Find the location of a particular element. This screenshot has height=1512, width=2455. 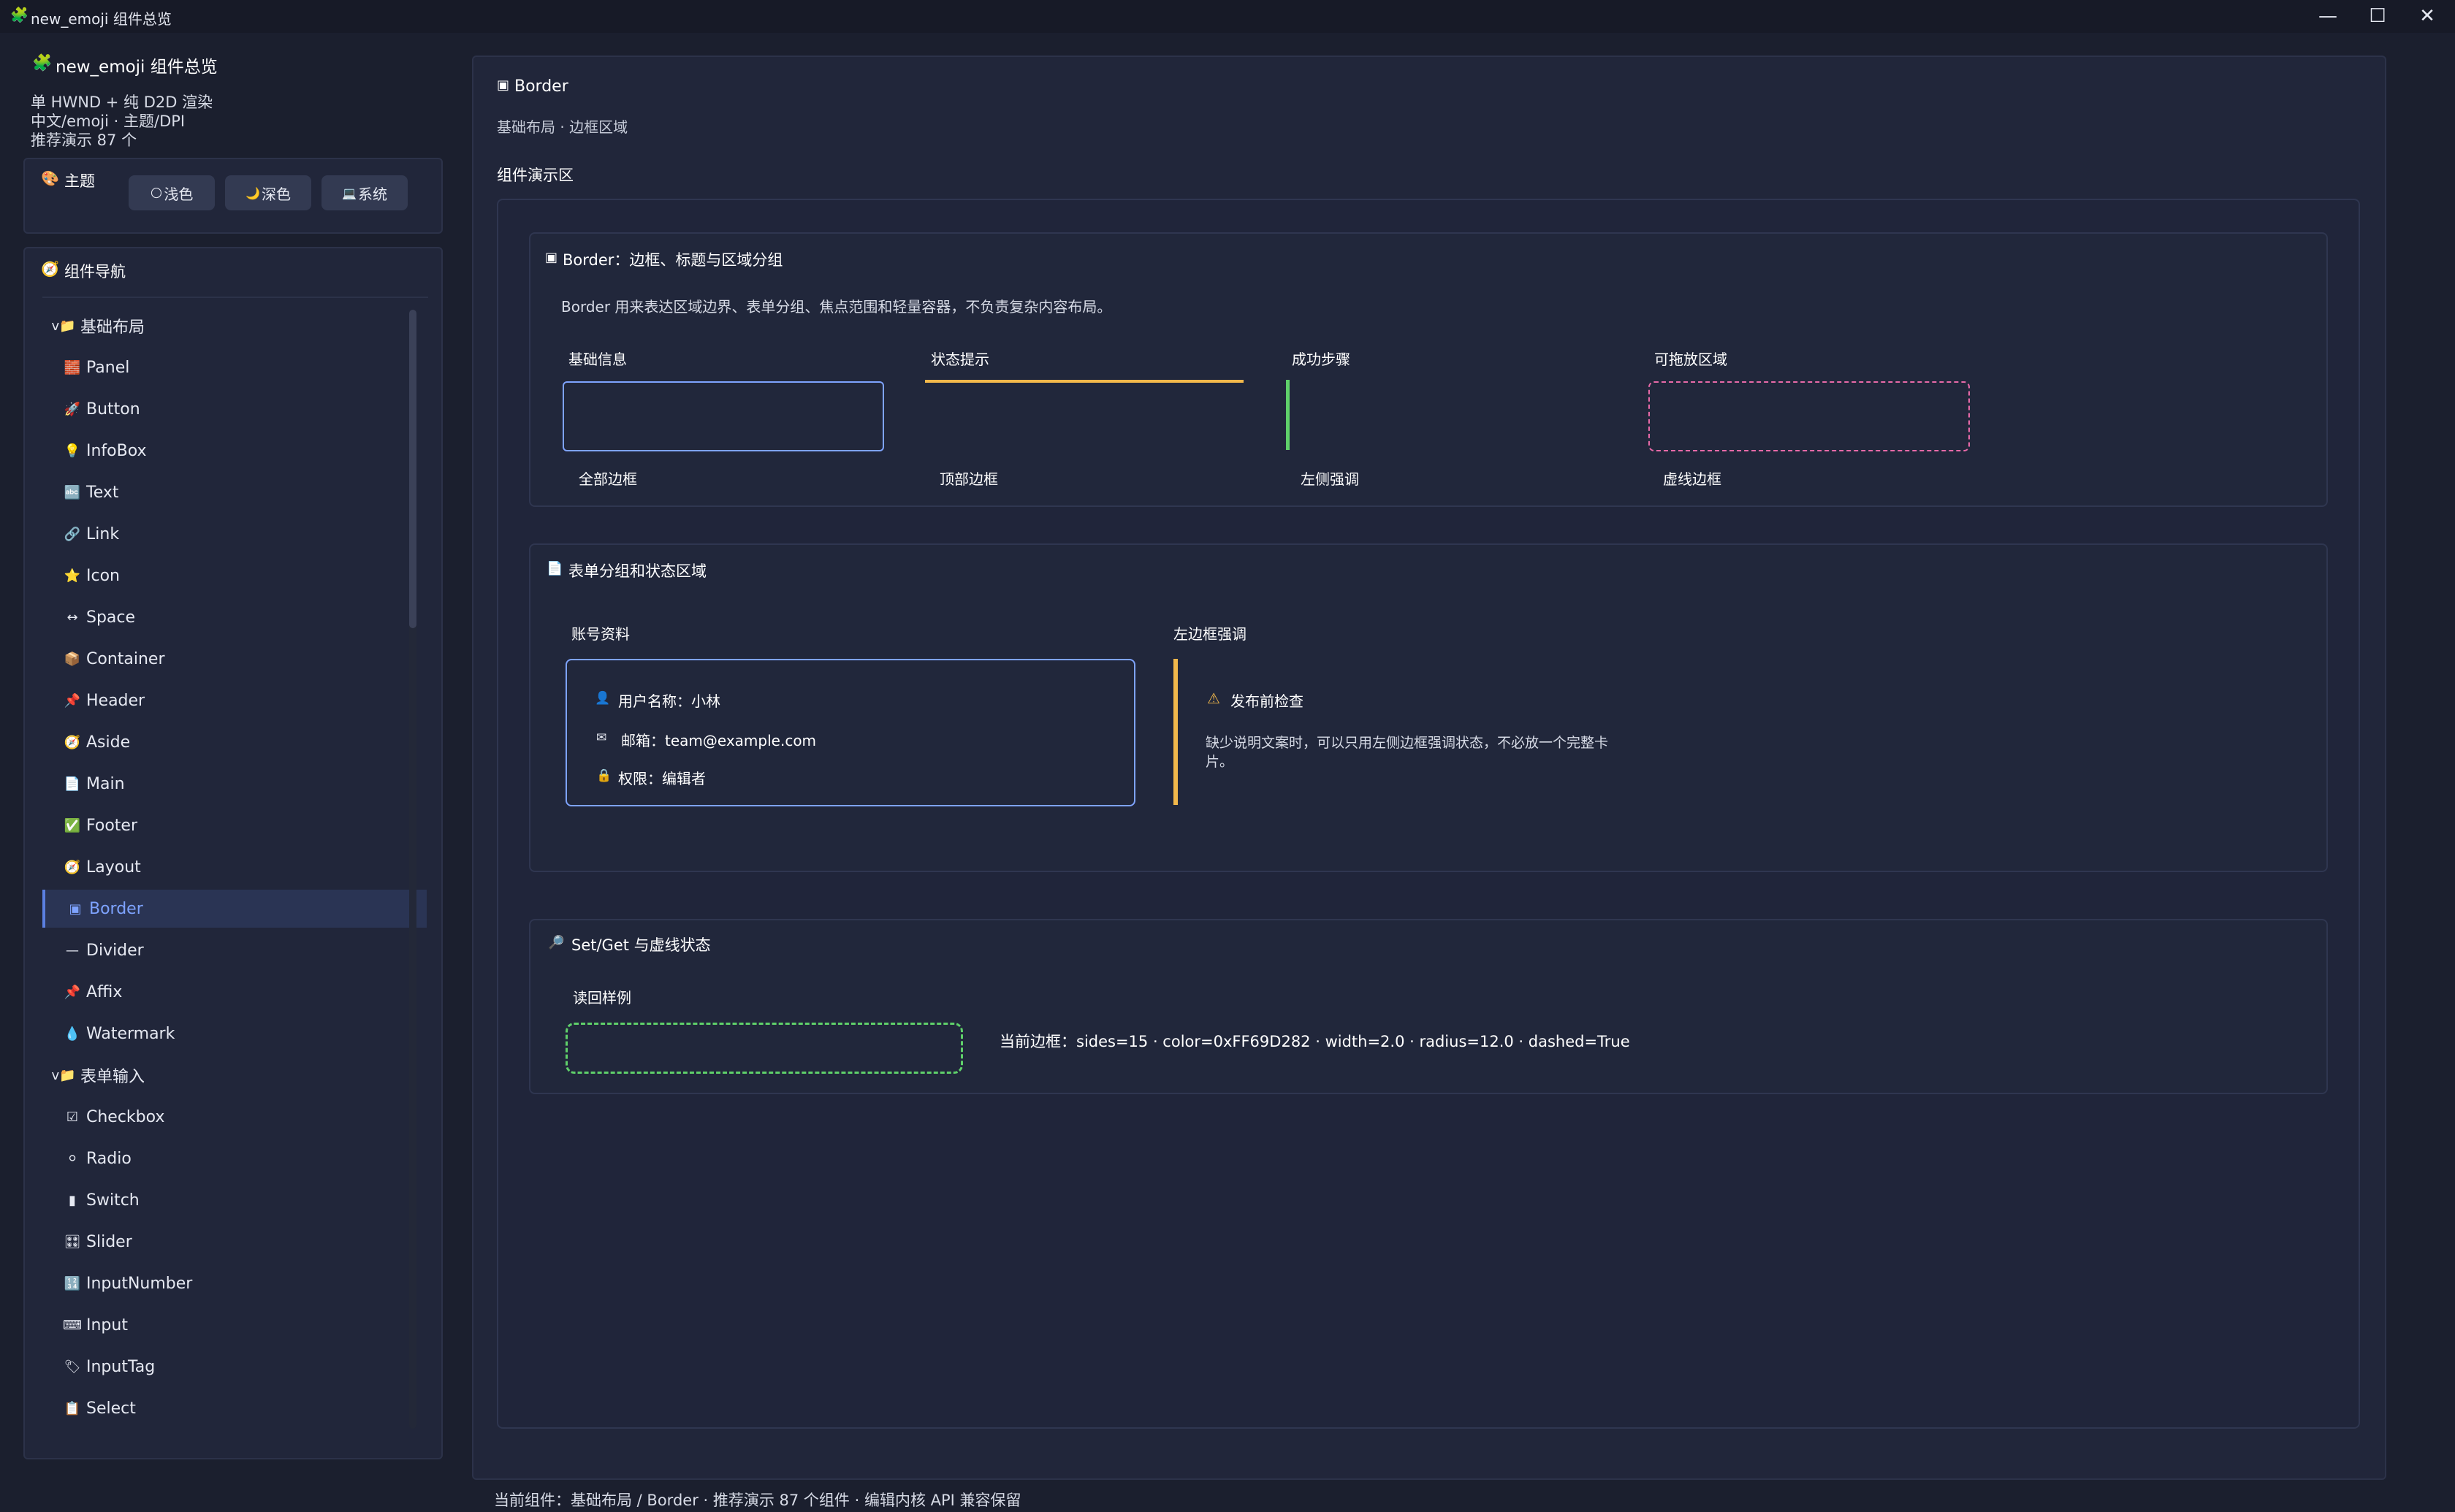

component-icon: 🧱 is located at coordinates (72, 367).